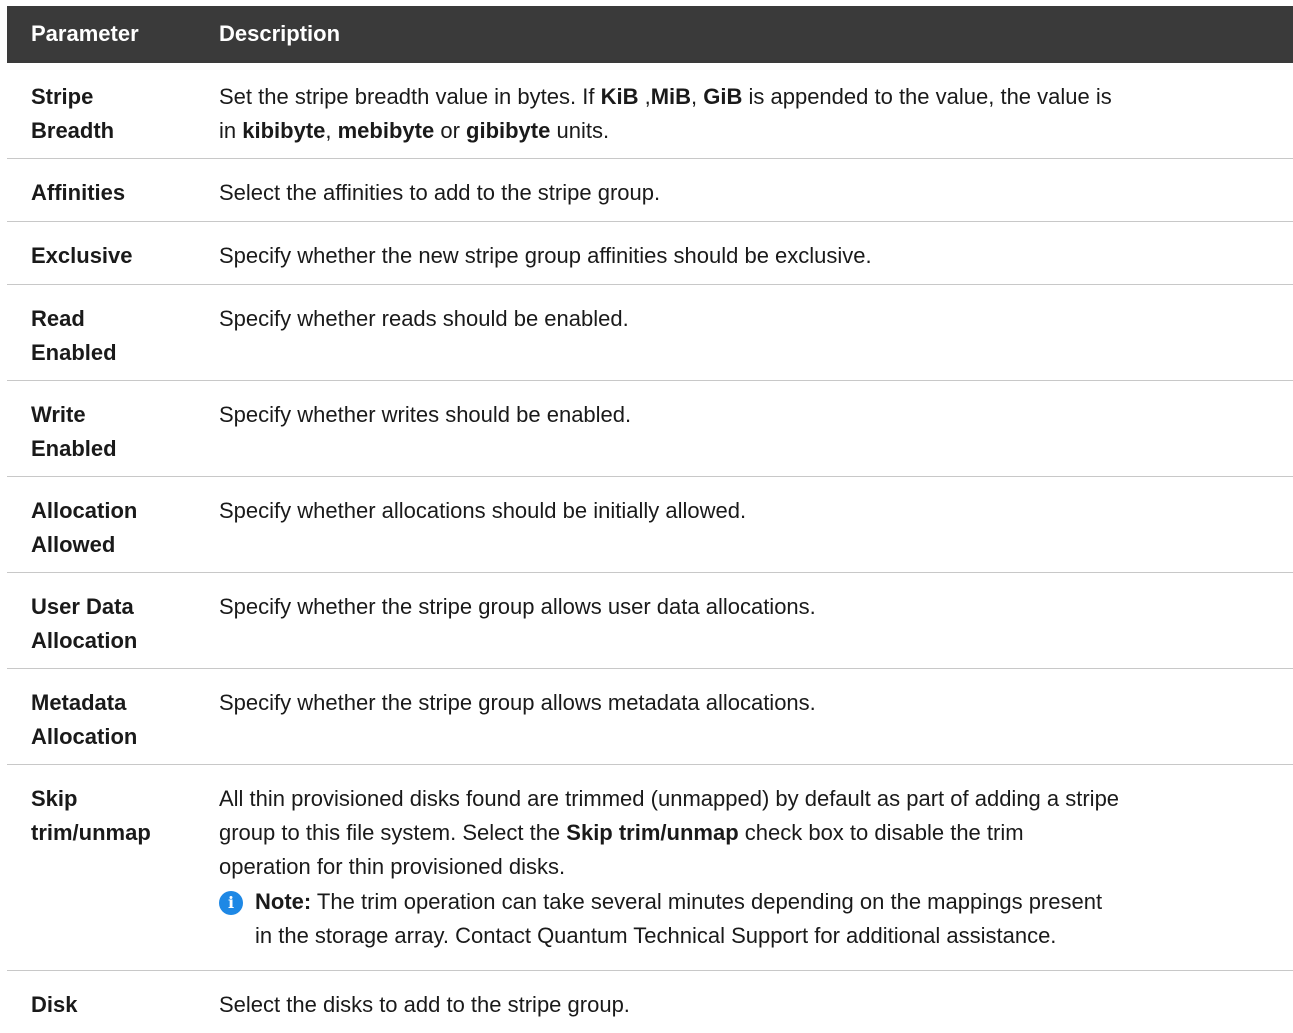 This screenshot has height=1033, width=1293. What do you see at coordinates (84, 719) in the screenshot?
I see `param-name: Metadata Allocation` at bounding box center [84, 719].